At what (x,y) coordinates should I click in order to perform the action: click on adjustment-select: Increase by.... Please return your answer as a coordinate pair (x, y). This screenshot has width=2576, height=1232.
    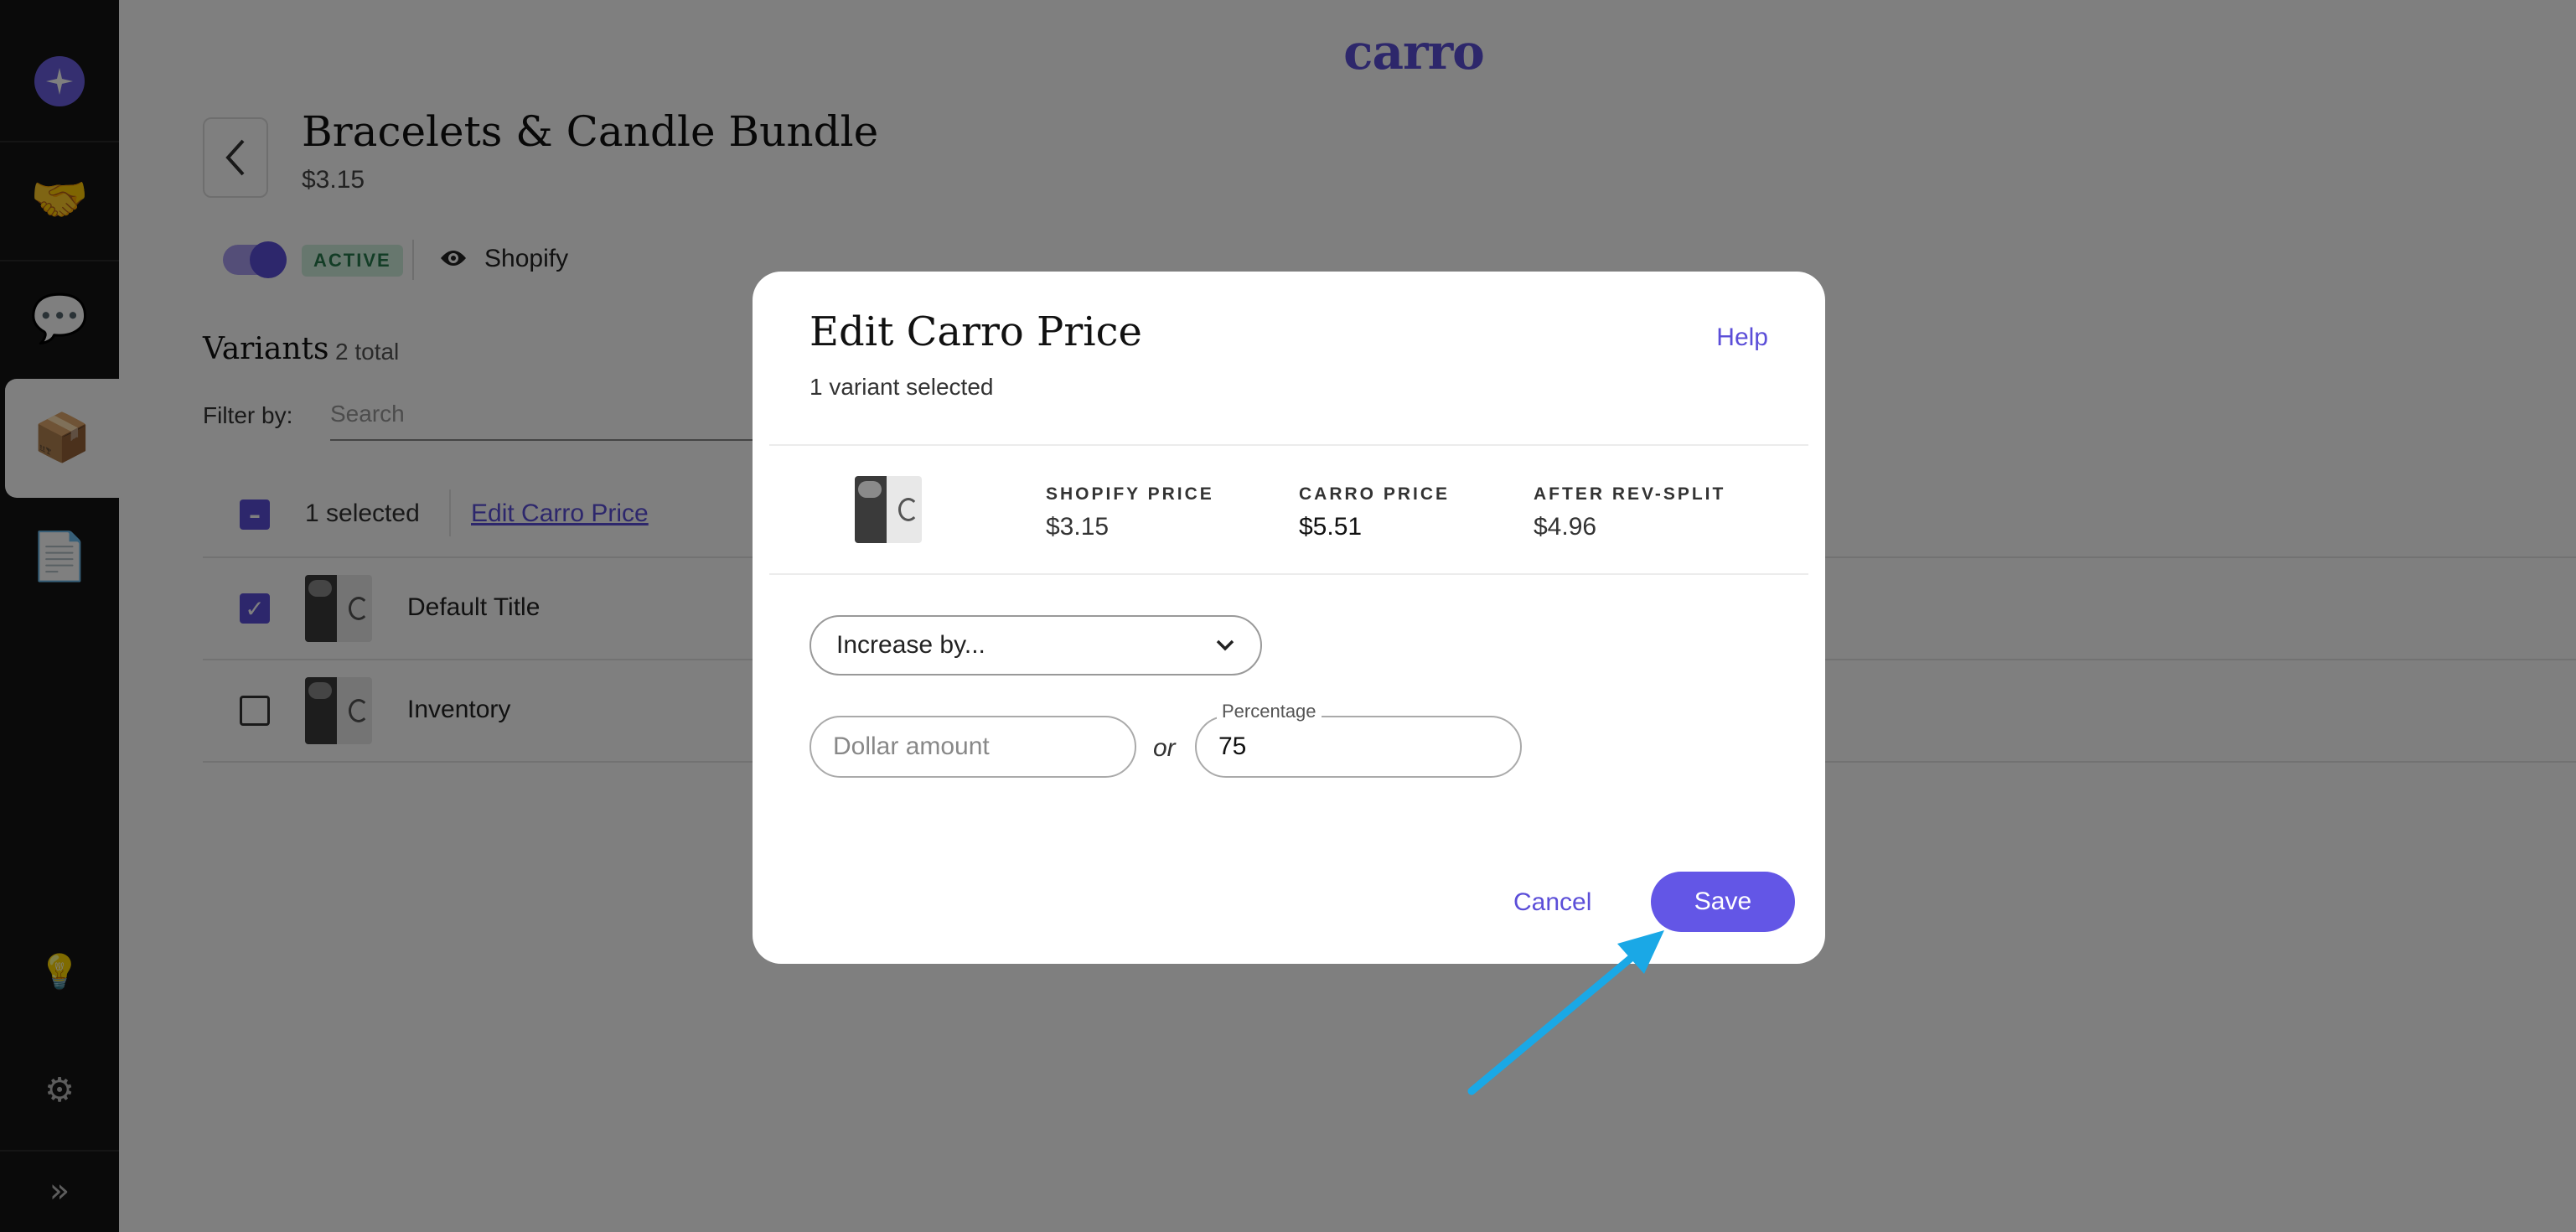
    Looking at the image, I should click on (1036, 645).